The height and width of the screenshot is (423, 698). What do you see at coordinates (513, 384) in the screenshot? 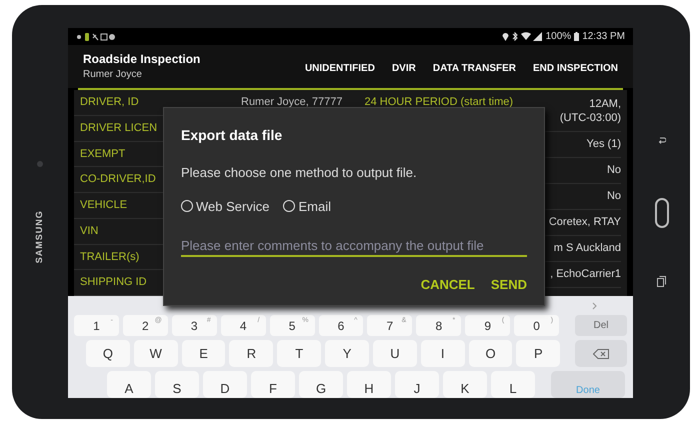
I see `keyboard-key: L` at bounding box center [513, 384].